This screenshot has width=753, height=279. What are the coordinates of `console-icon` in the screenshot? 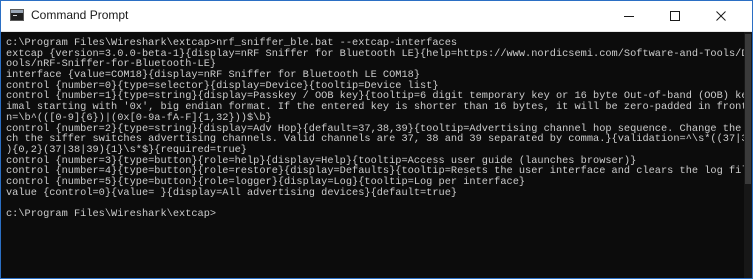 It's located at (17, 15).